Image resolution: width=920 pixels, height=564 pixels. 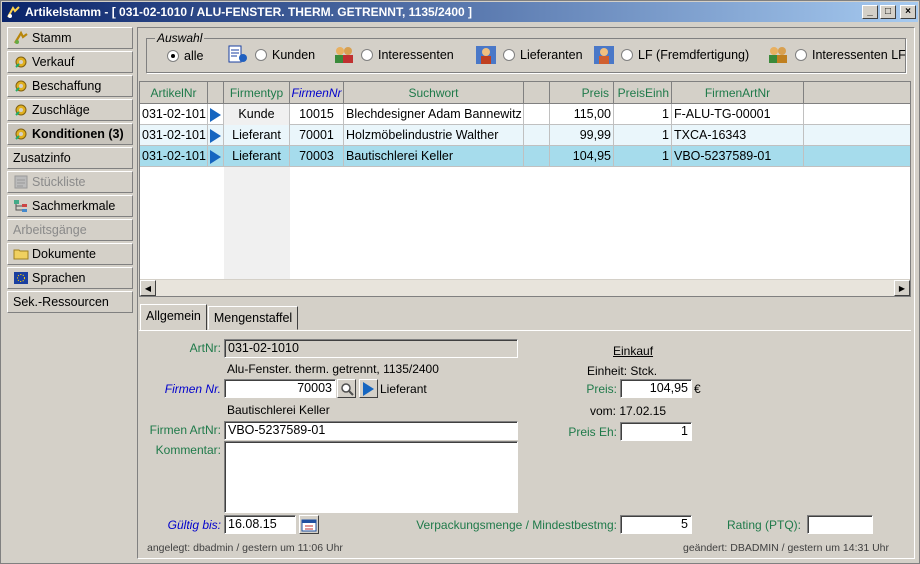 What do you see at coordinates (371, 348) in the screenshot?
I see `artnr-field: 031-02-1010` at bounding box center [371, 348].